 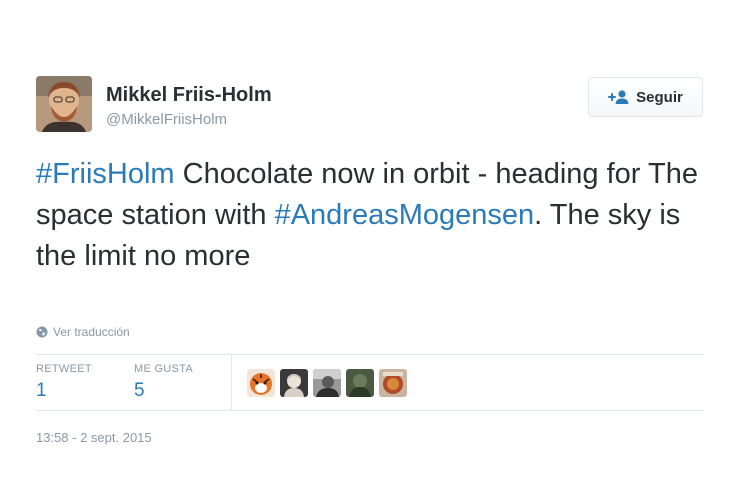 What do you see at coordinates (166, 119) in the screenshot?
I see `user-handle: @MikkelFriisHolm` at bounding box center [166, 119].